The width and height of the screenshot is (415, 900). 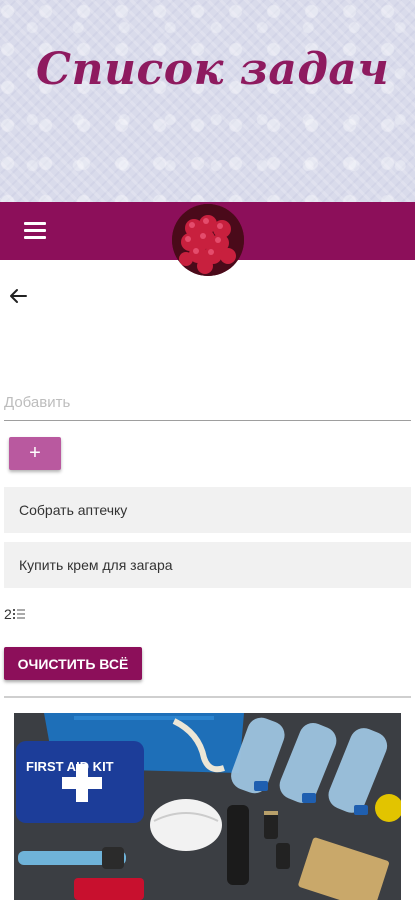 I want to click on task-item: Собрать аптечку, so click(x=207, y=510).